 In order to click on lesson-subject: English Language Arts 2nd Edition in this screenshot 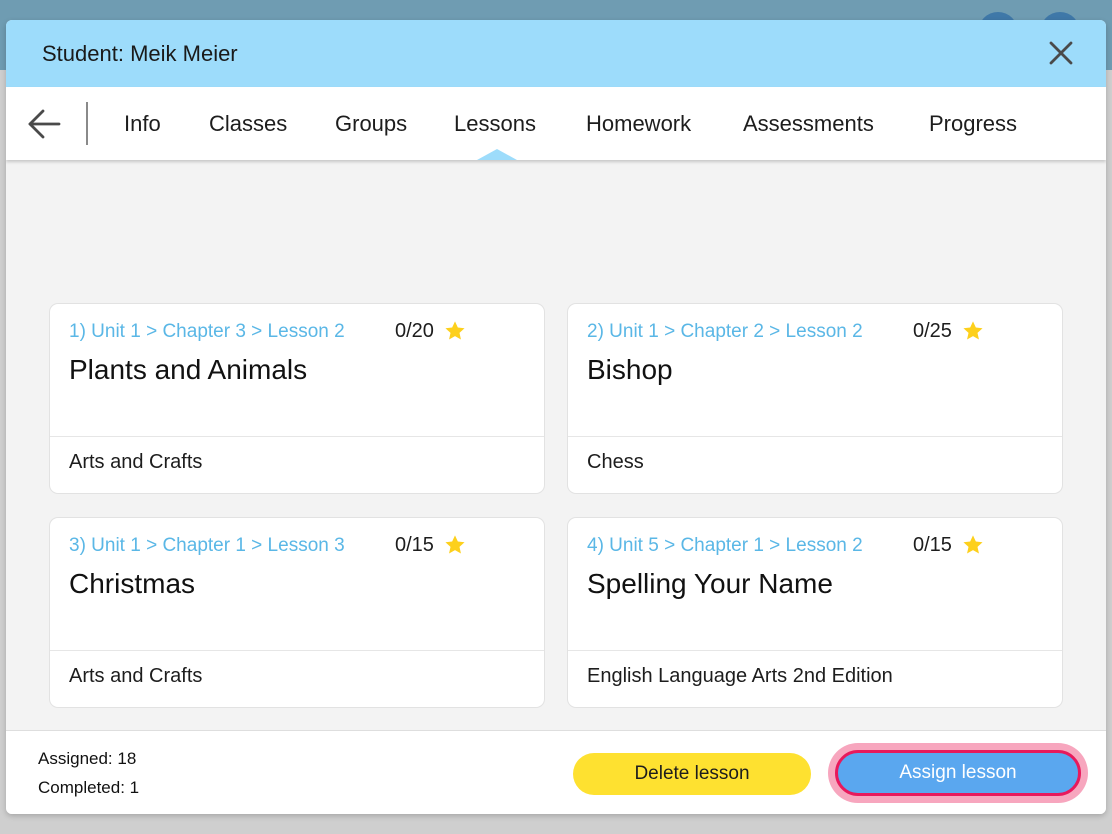, I will do `click(740, 676)`.